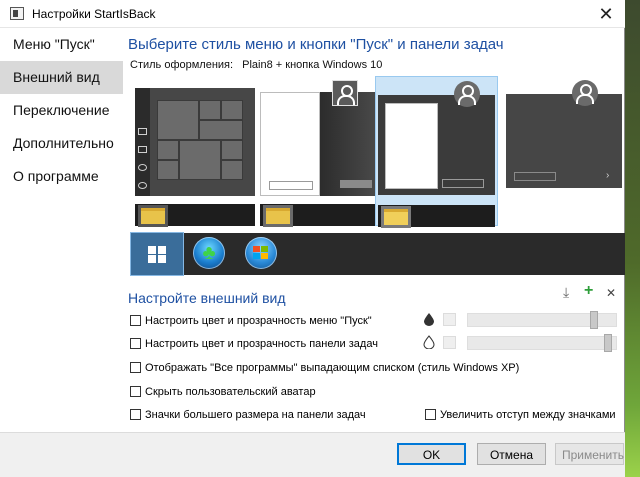 Image resolution: width=640 pixels, height=477 pixels. I want to click on menu-transparency-slider, so click(542, 320).